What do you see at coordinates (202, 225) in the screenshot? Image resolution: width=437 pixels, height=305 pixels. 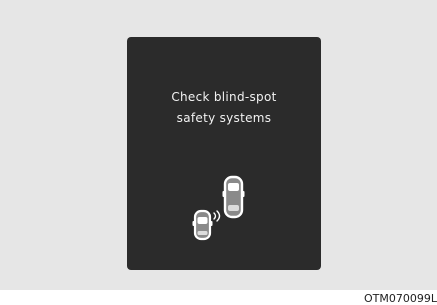 I see `rear-car-icon` at bounding box center [202, 225].